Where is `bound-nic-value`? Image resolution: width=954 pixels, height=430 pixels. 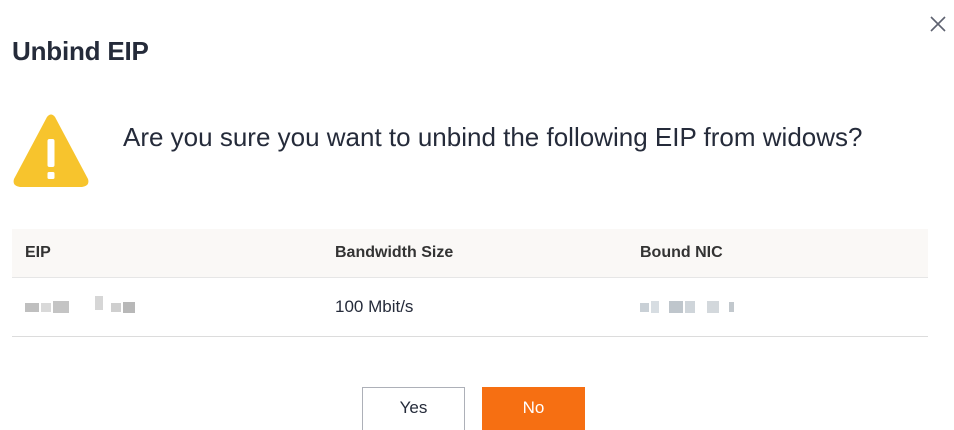 bound-nic-value is located at coordinates (783, 307).